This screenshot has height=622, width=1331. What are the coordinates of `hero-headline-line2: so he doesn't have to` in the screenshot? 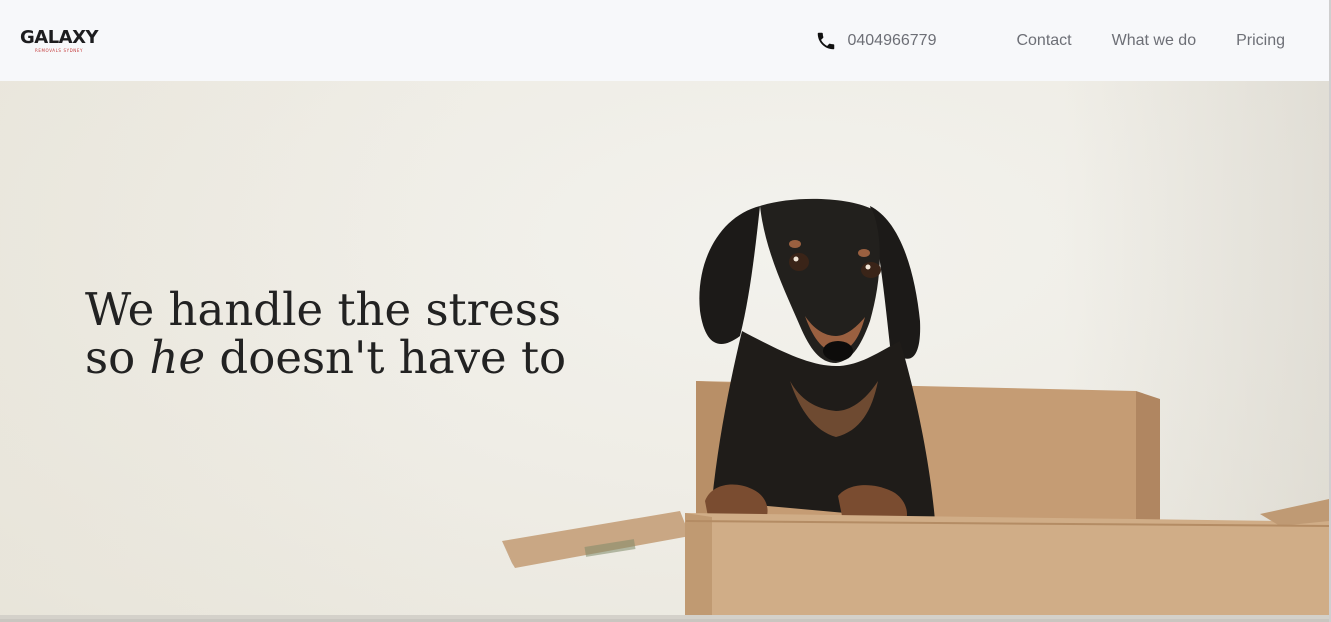 It's located at (325, 358).